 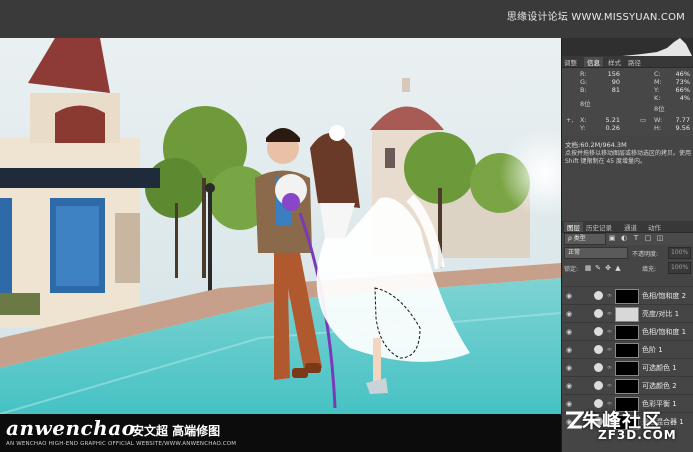 What do you see at coordinates (571, 269) in the screenshot?
I see `lock-label: 锁定:` at bounding box center [571, 269].